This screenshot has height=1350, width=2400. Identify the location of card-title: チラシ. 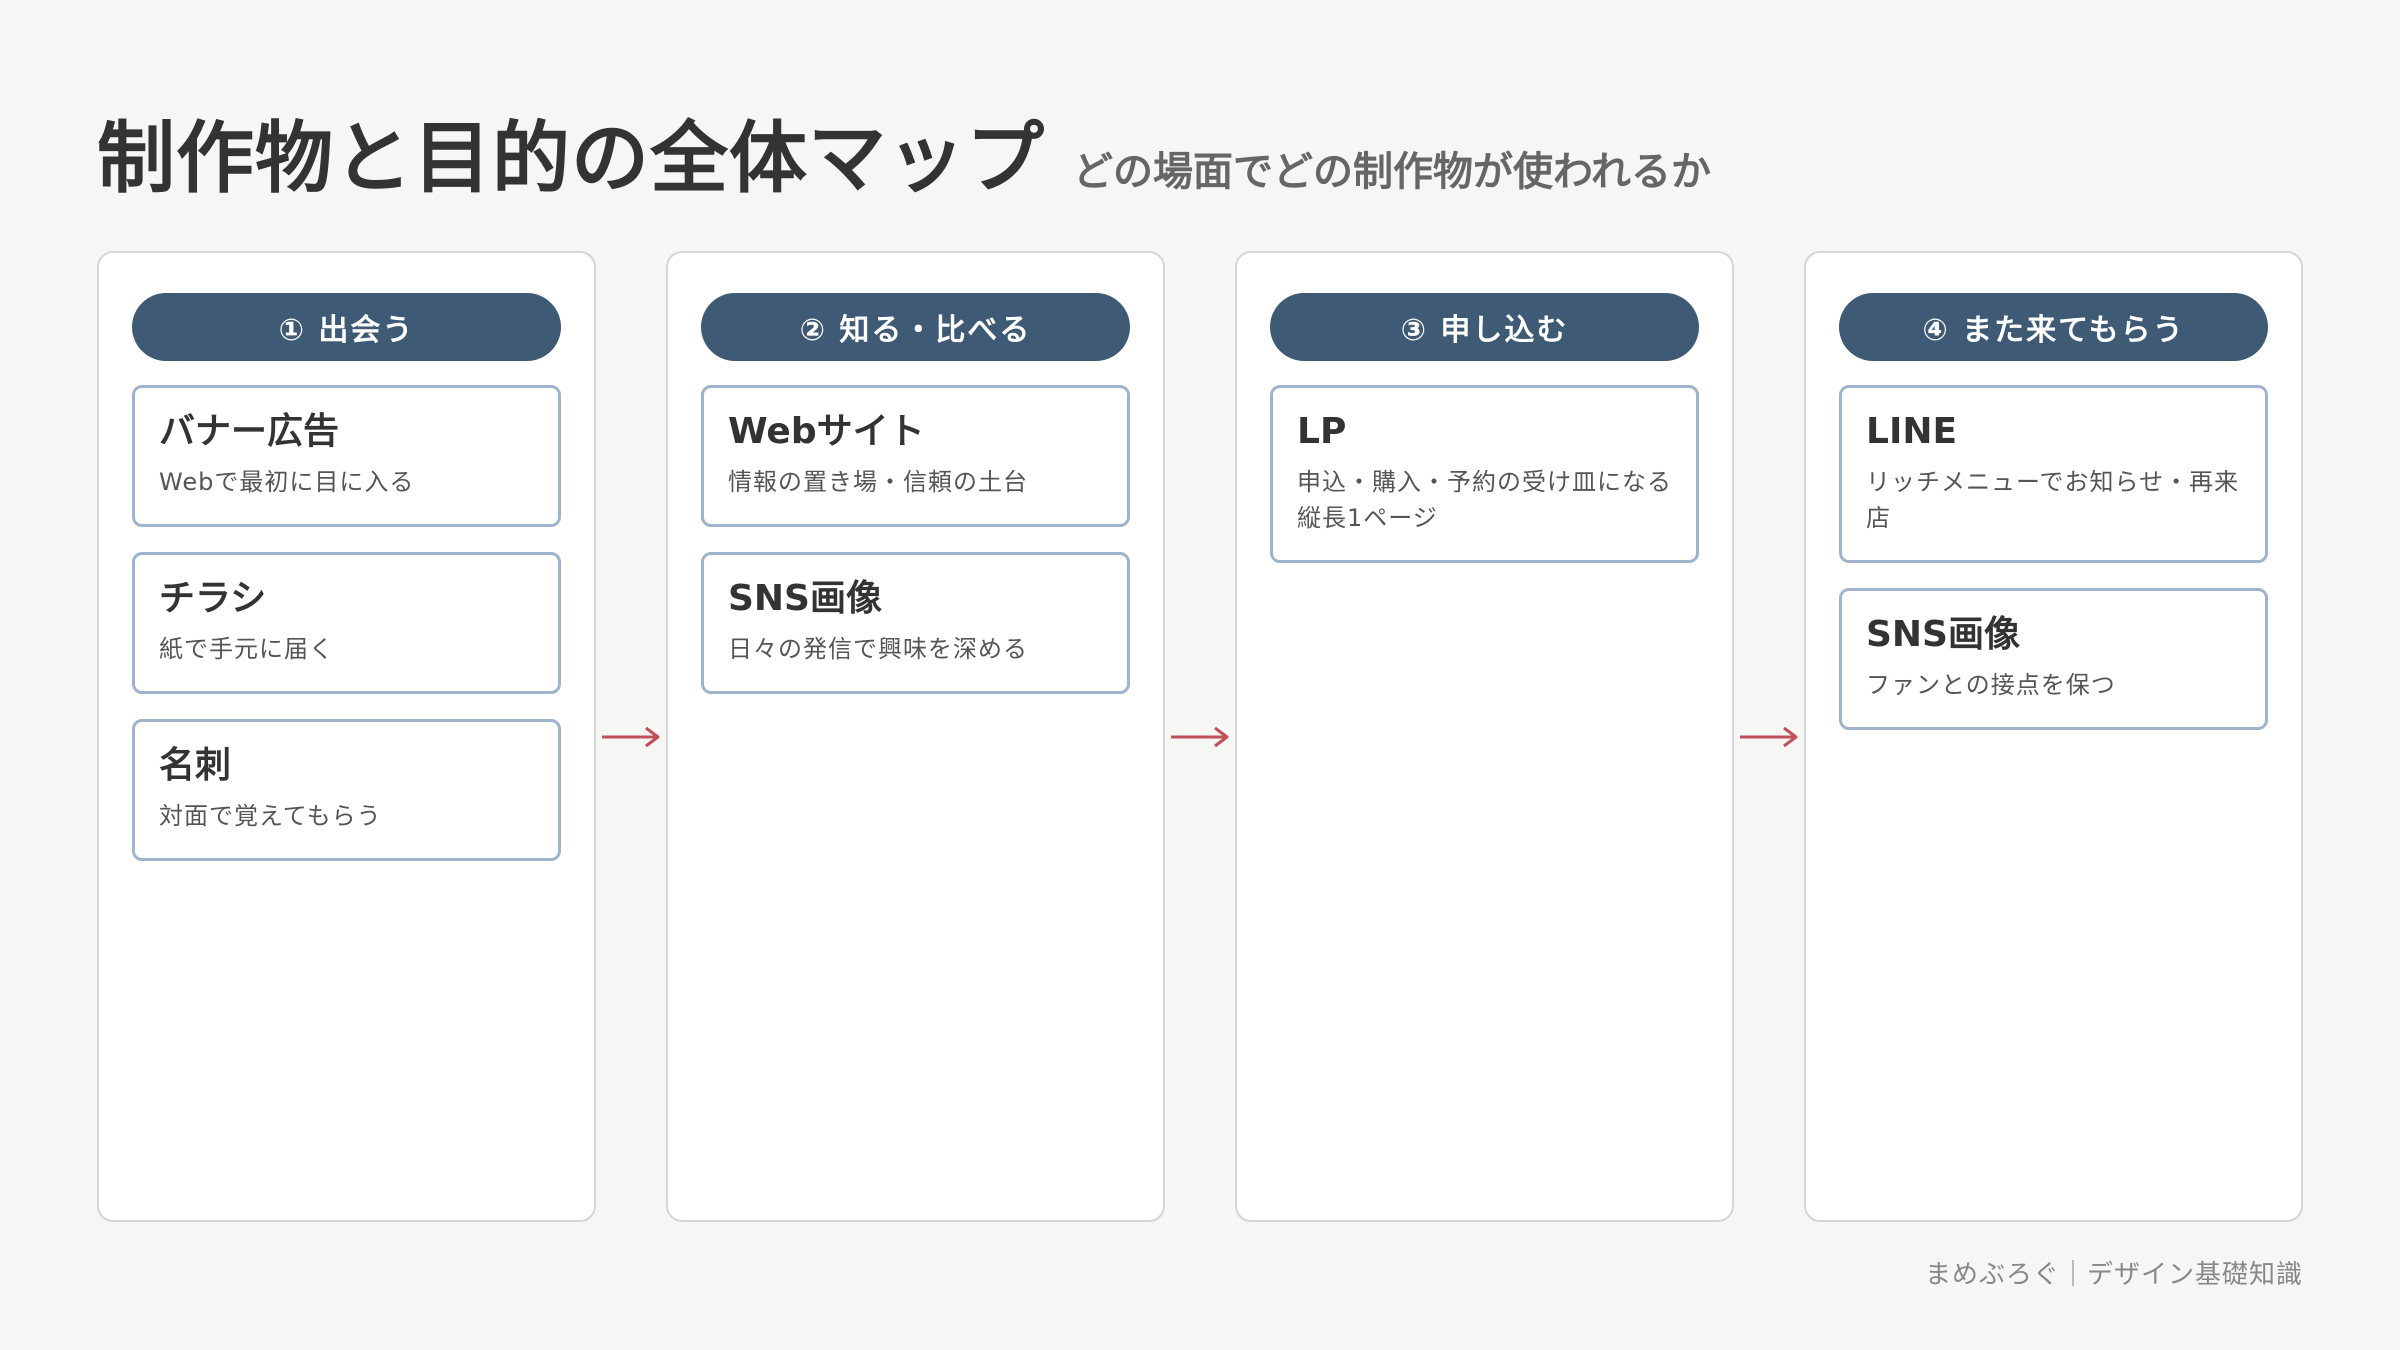
(213, 598).